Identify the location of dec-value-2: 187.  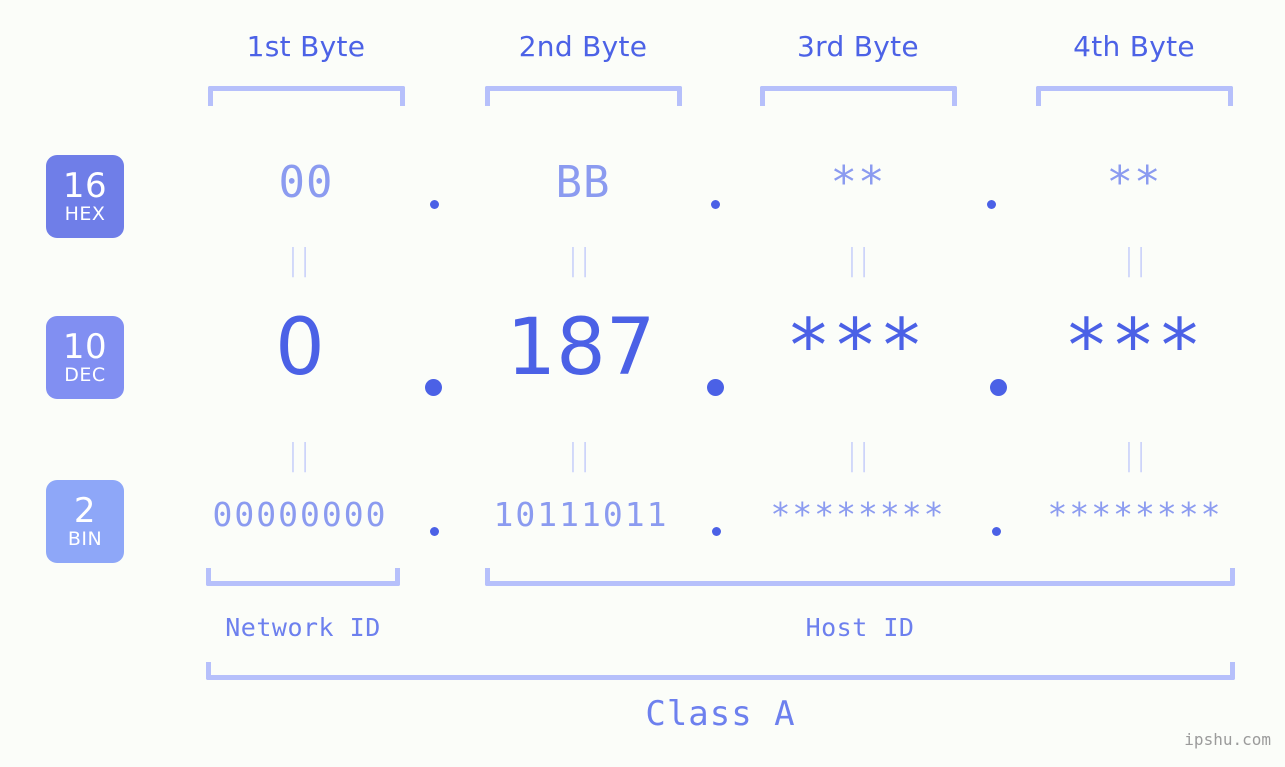
(581, 348).